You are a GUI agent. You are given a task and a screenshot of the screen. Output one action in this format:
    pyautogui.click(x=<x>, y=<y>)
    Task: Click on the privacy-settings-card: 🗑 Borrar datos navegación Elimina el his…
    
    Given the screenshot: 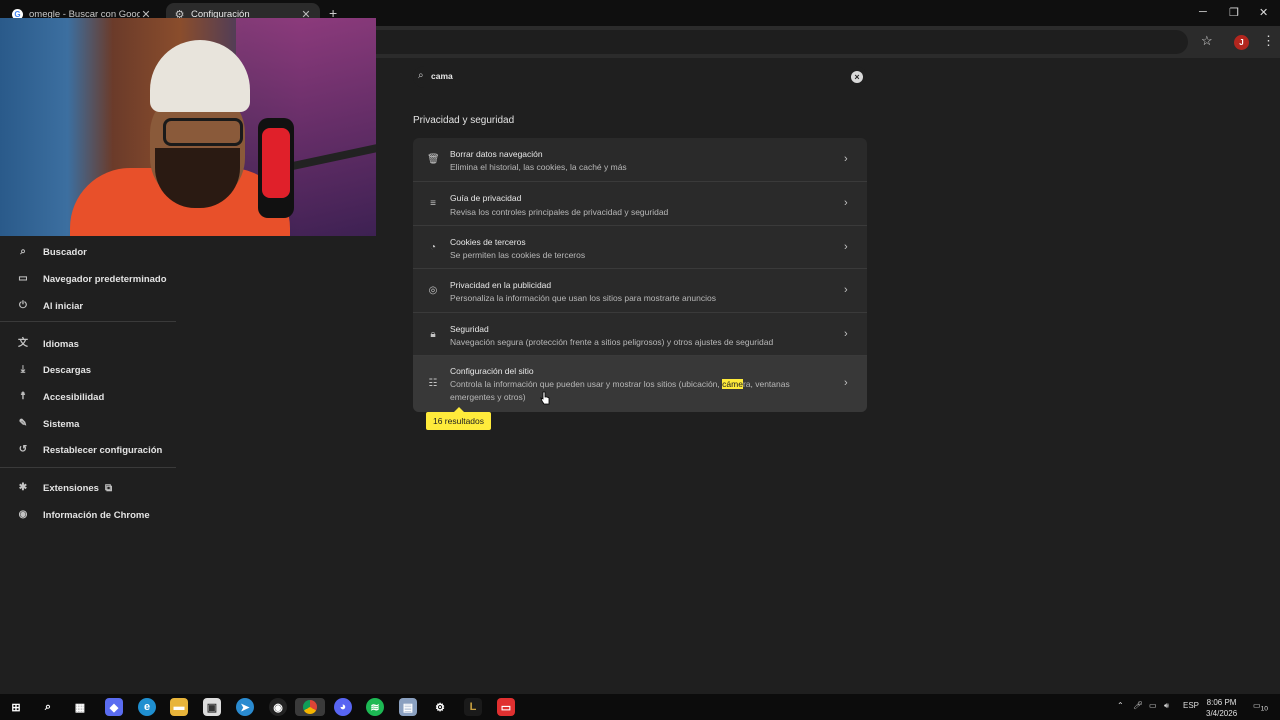 What is the action you would take?
    pyautogui.click(x=640, y=275)
    